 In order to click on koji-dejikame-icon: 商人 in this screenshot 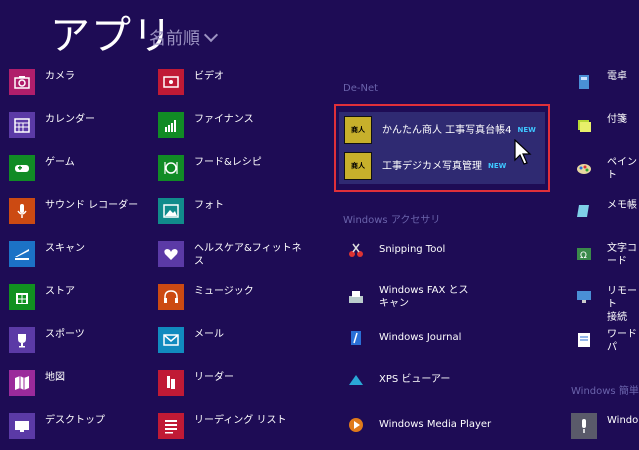, I will do `click(358, 166)`.